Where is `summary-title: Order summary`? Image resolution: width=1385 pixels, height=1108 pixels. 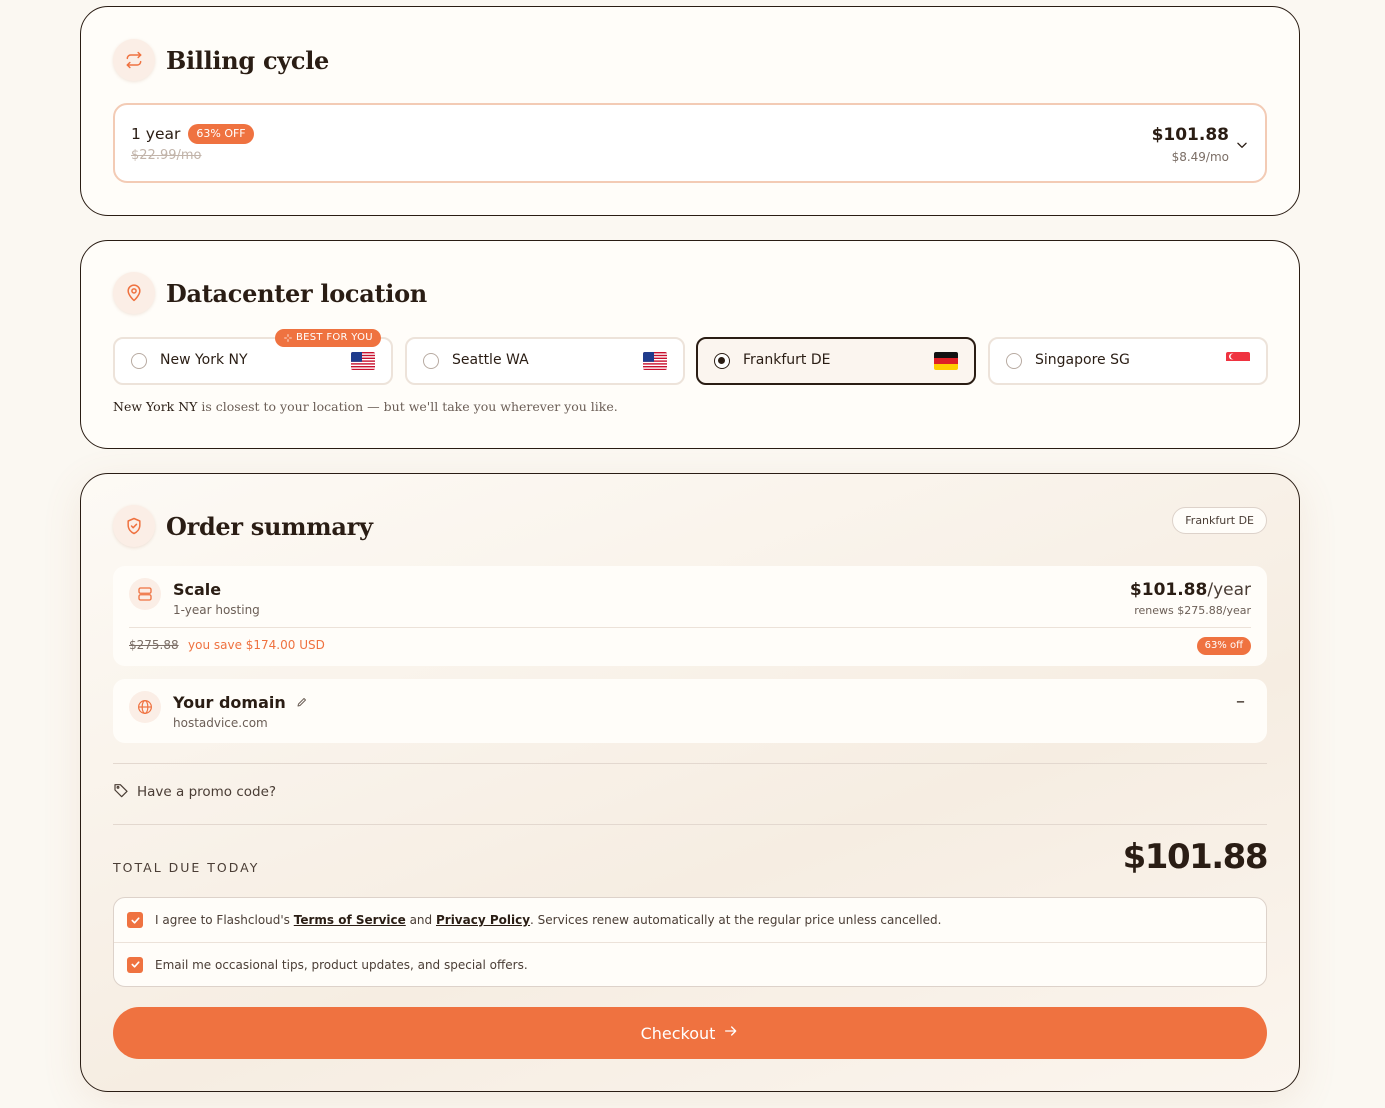
summary-title: Order summary is located at coordinates (269, 526).